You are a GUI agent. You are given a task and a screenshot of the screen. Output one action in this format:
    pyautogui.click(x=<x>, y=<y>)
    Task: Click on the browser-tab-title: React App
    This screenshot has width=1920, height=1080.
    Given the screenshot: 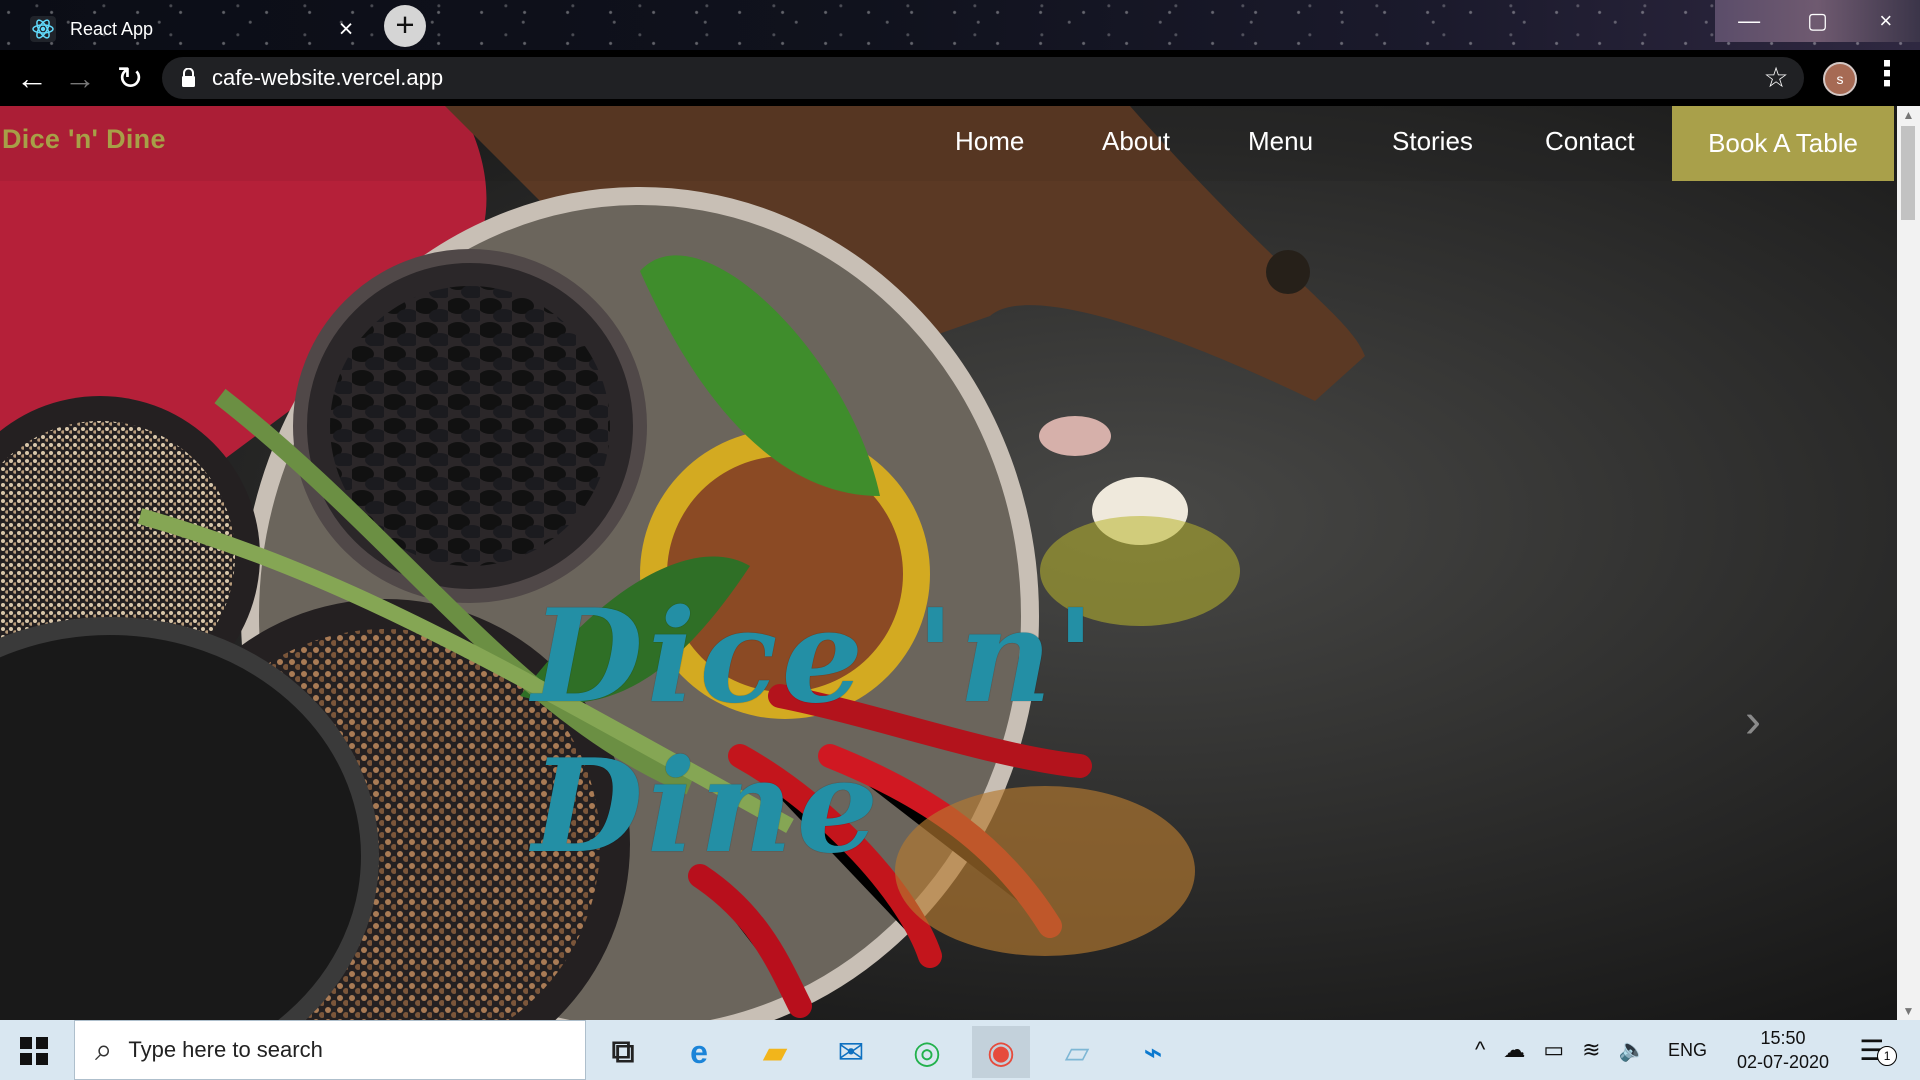 What is the action you would take?
    pyautogui.click(x=112, y=28)
    